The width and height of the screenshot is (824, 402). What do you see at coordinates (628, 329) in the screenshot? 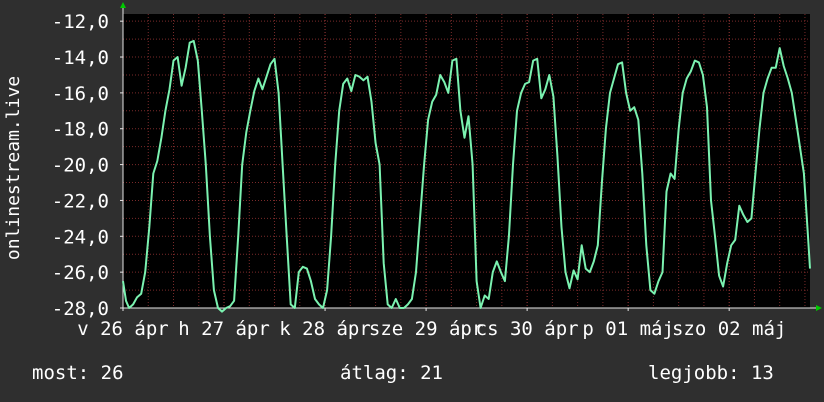
I see `x-tick-label: p 01 máj` at bounding box center [628, 329].